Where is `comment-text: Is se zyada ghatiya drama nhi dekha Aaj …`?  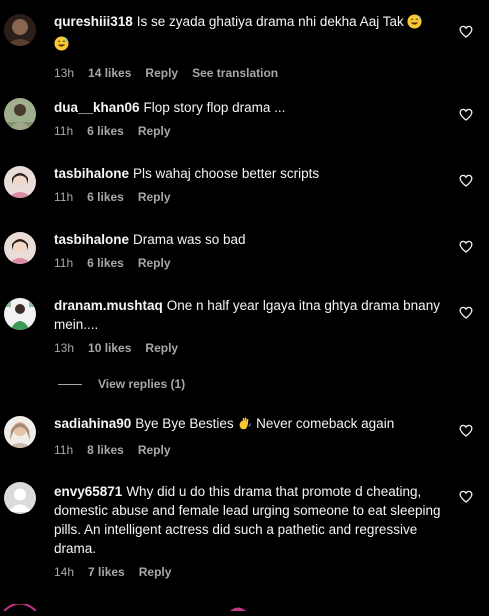 comment-text: Is se zyada ghatiya drama nhi dekha Aaj … is located at coordinates (270, 21).